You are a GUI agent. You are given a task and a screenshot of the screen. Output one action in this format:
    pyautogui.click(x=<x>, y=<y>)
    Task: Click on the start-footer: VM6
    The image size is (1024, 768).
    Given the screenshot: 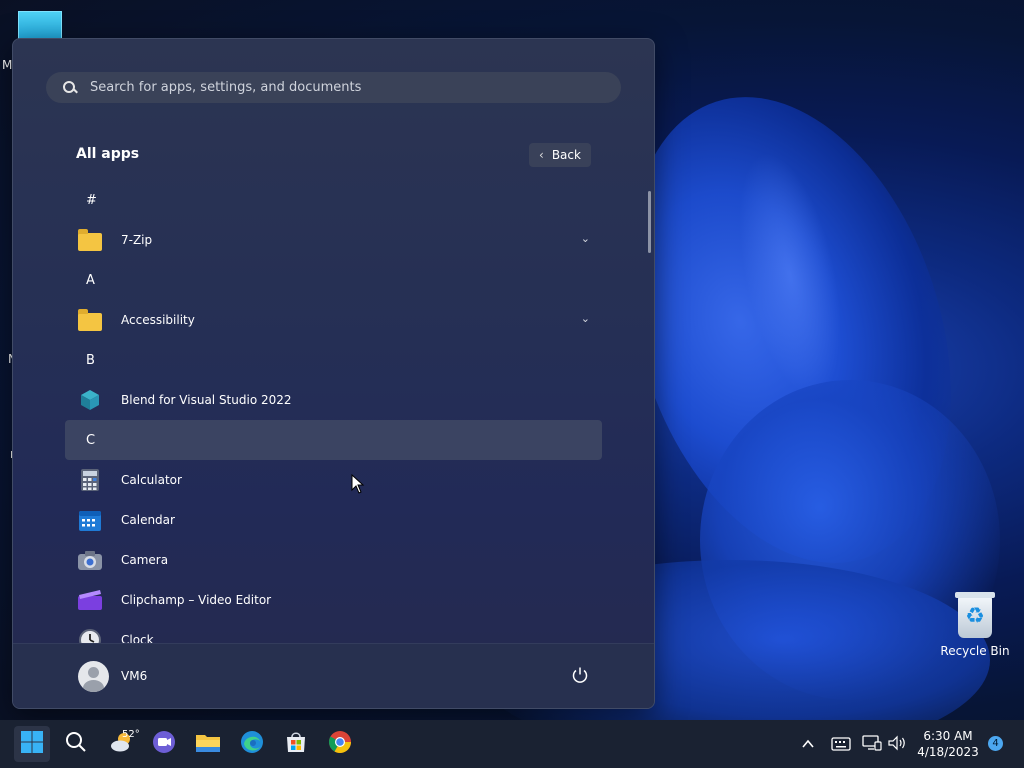 What is the action you would take?
    pyautogui.click(x=333, y=675)
    